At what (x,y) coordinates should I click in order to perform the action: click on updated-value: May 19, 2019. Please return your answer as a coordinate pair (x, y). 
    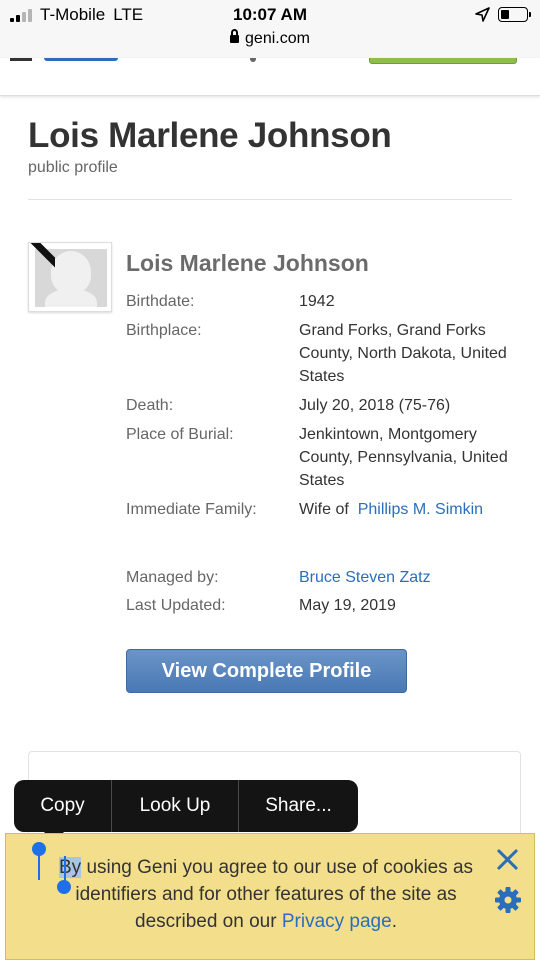
    Looking at the image, I should click on (347, 605).